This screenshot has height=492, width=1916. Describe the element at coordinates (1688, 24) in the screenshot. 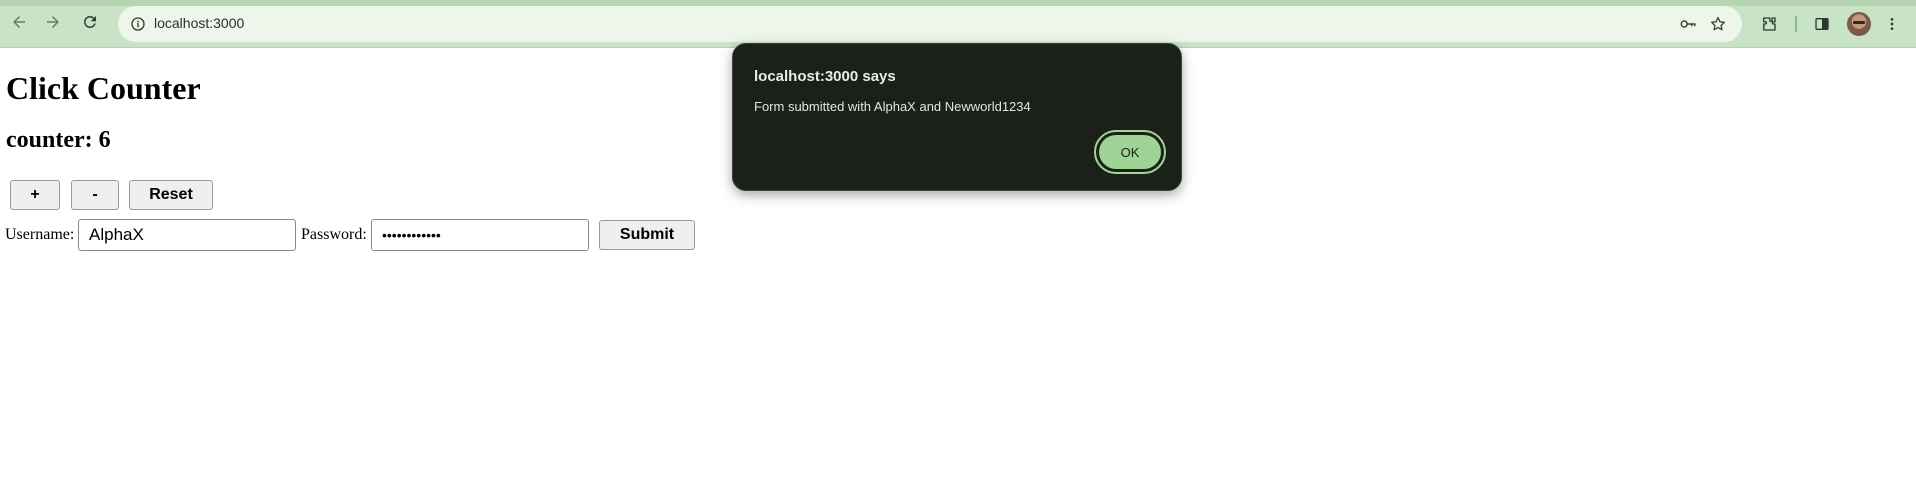

I see `key-icon` at that location.